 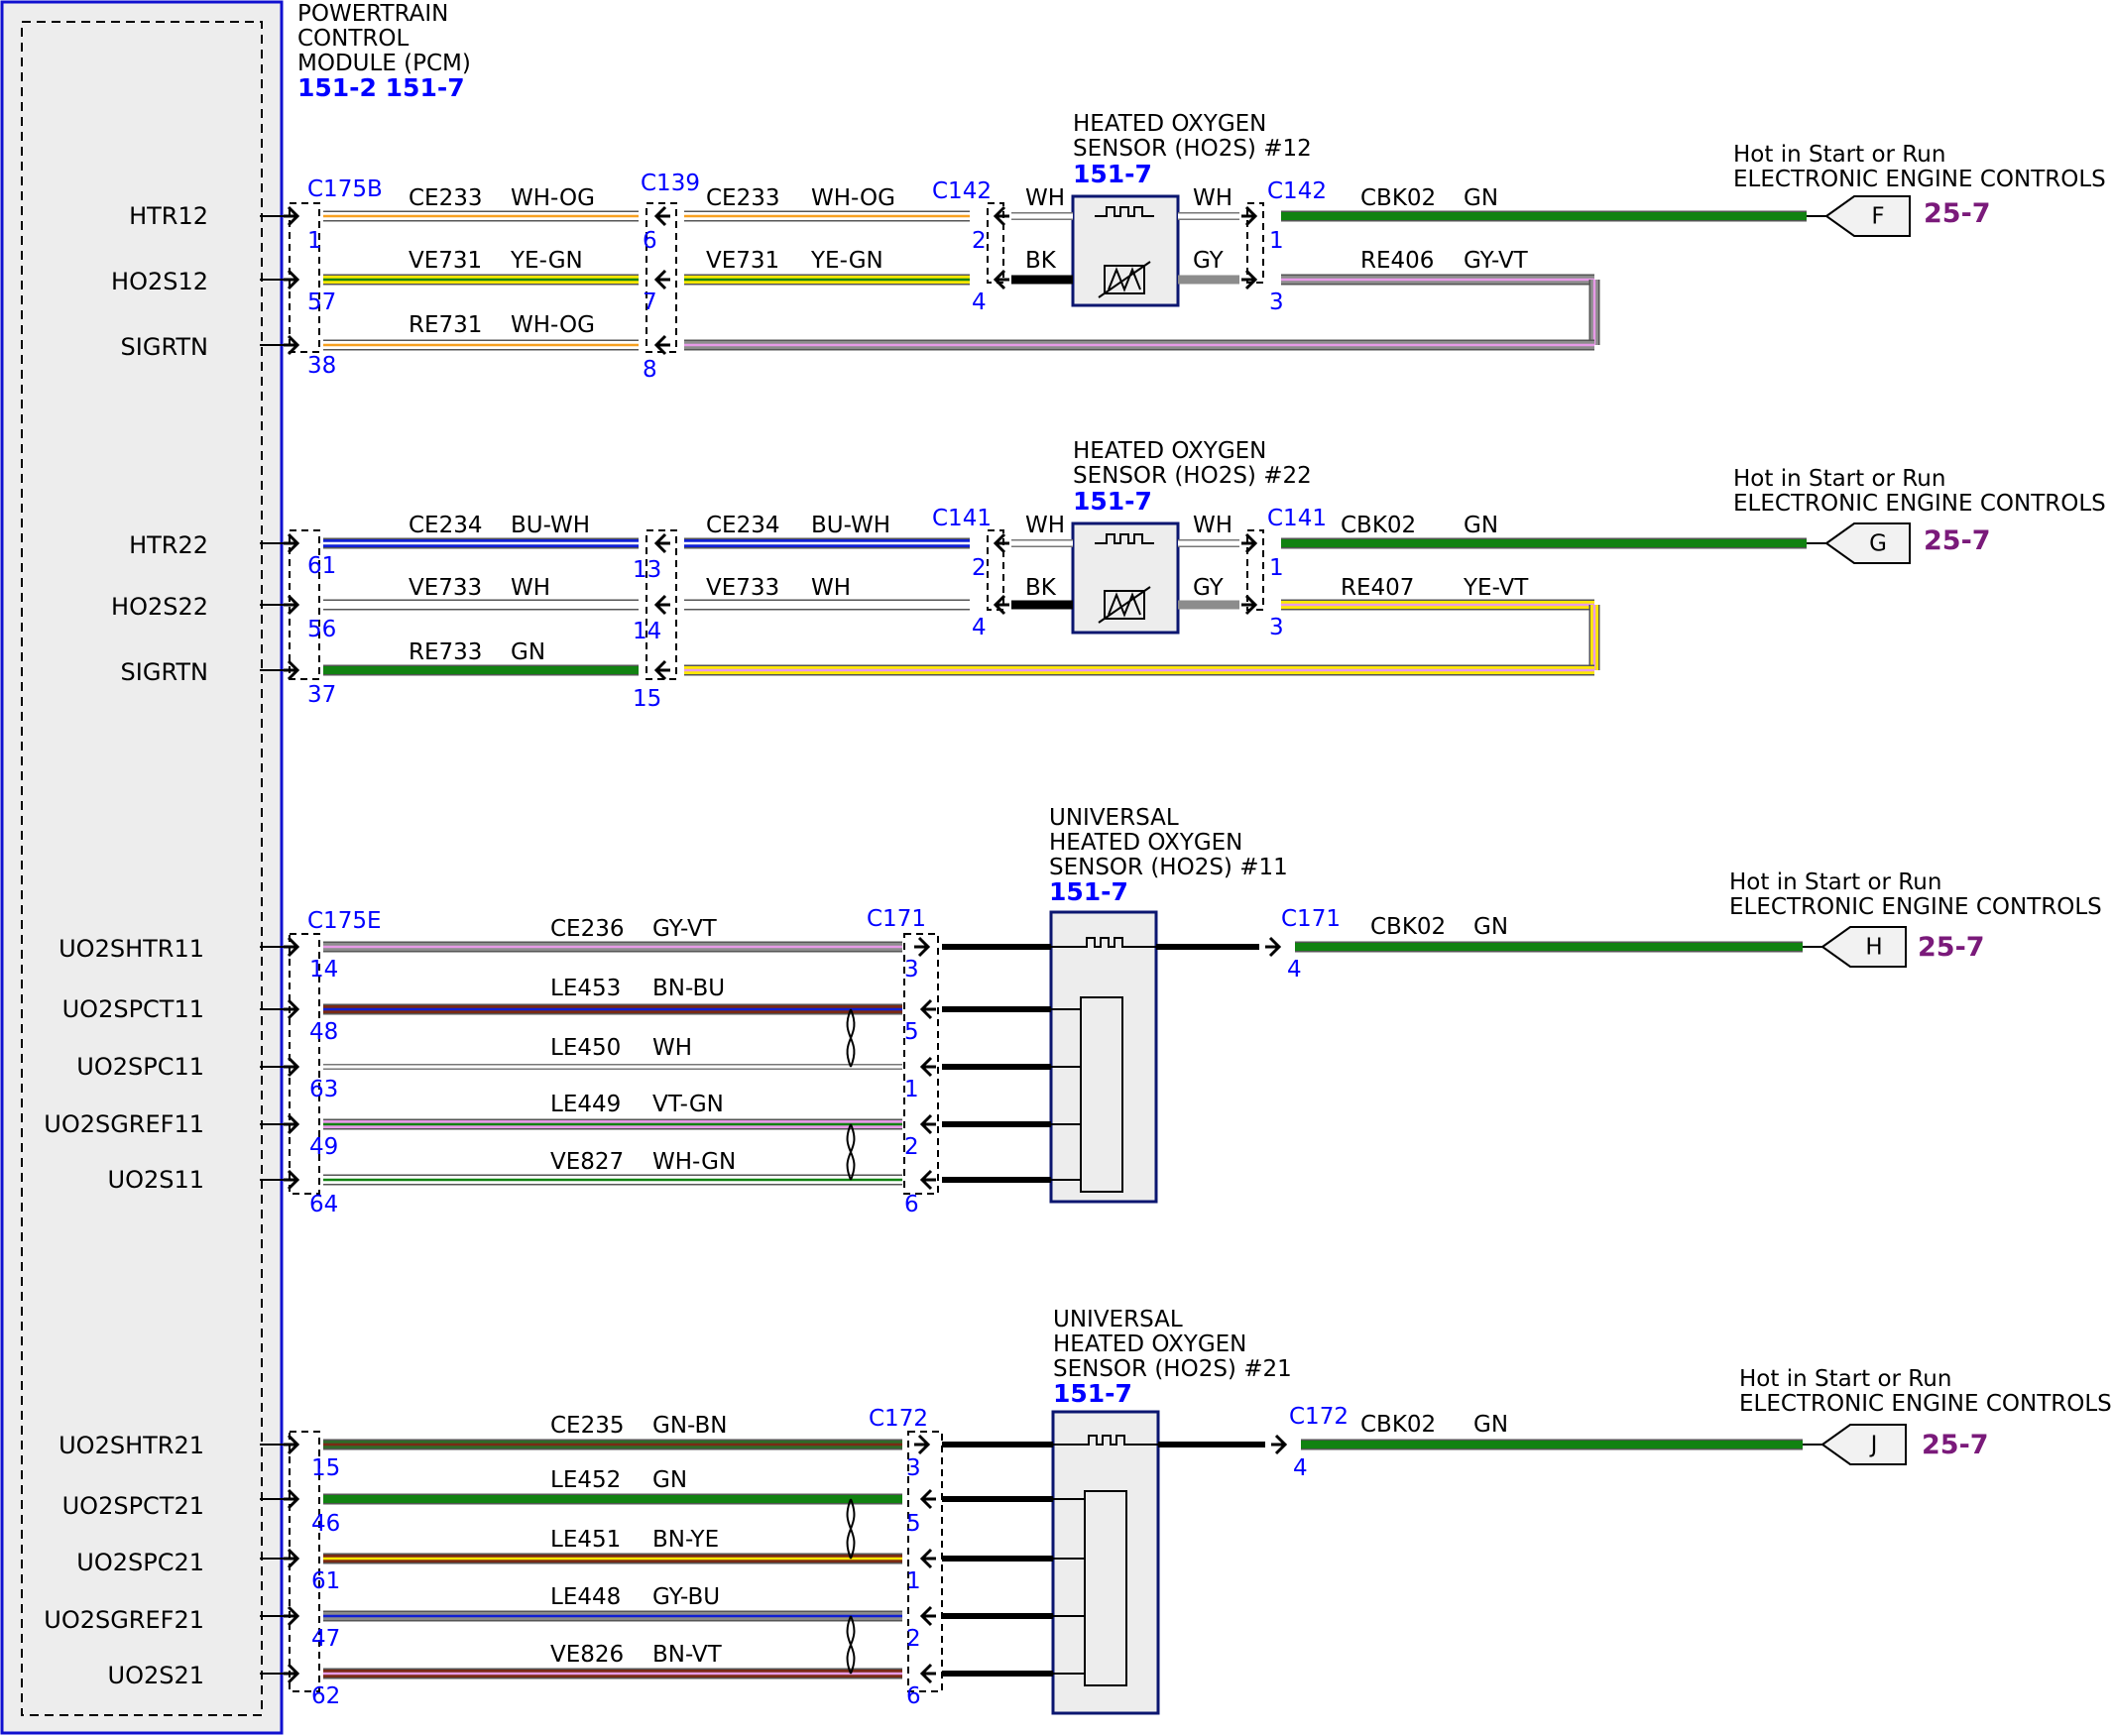 I want to click on circuit-le452: LE452, so click(x=586, y=1480).